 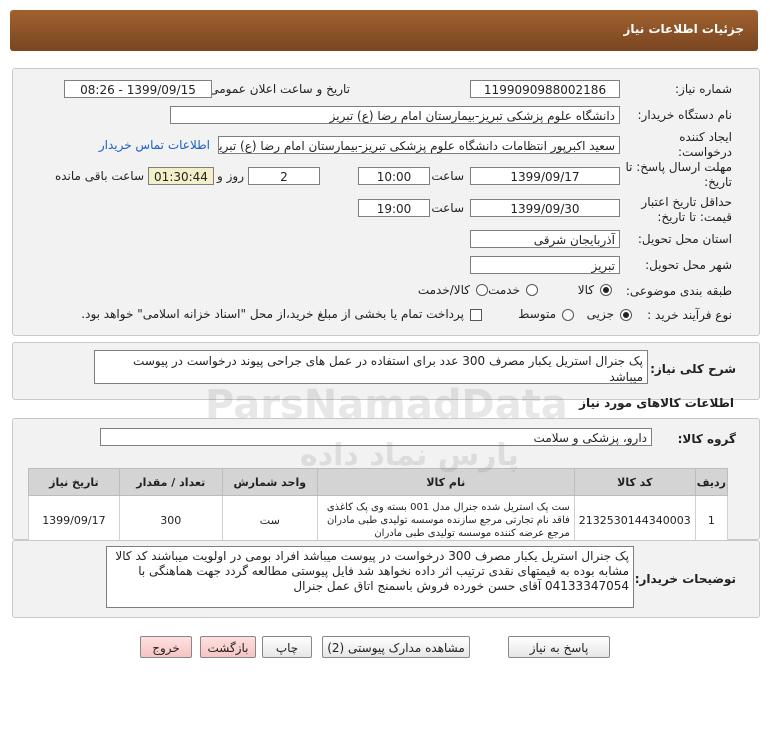 I want to click on cell-qty: 300, so click(x=170, y=520).